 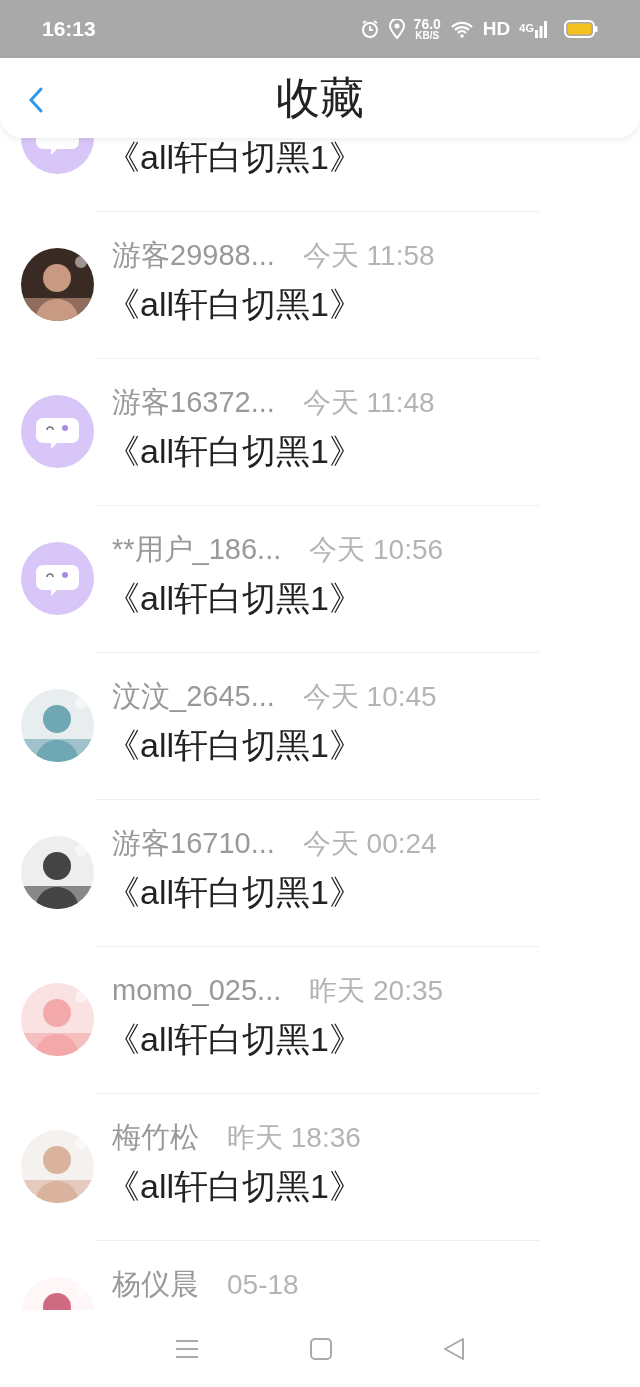 I want to click on user-name: 梅竹松, so click(x=155, y=1137).